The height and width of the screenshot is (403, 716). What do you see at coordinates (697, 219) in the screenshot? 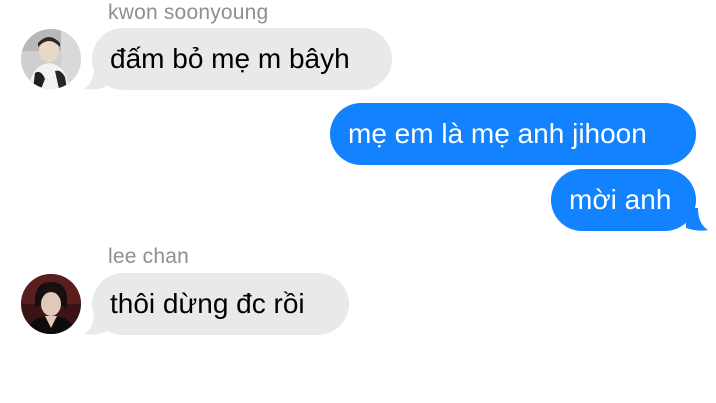
I see `bubble-tail-outgoing` at bounding box center [697, 219].